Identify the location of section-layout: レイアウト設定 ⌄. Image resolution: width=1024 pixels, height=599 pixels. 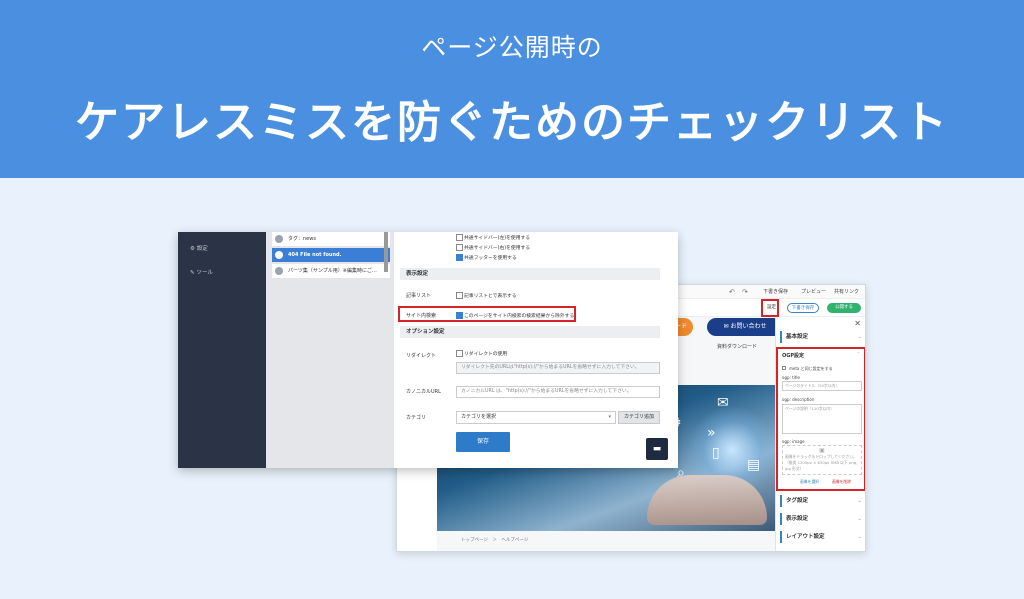
(822, 537).